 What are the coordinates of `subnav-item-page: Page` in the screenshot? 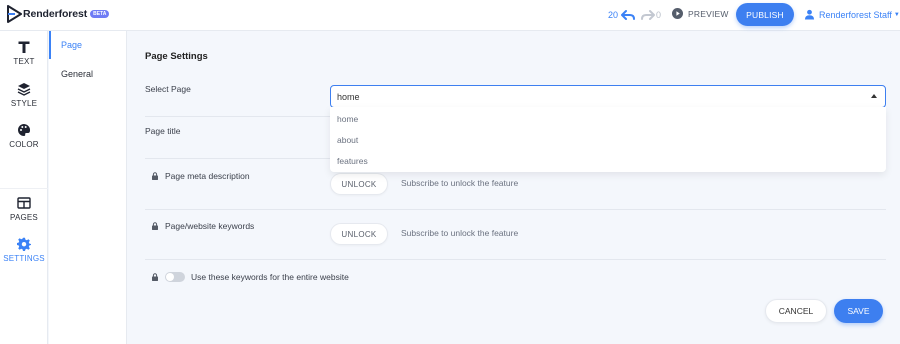 It's located at (88, 45).